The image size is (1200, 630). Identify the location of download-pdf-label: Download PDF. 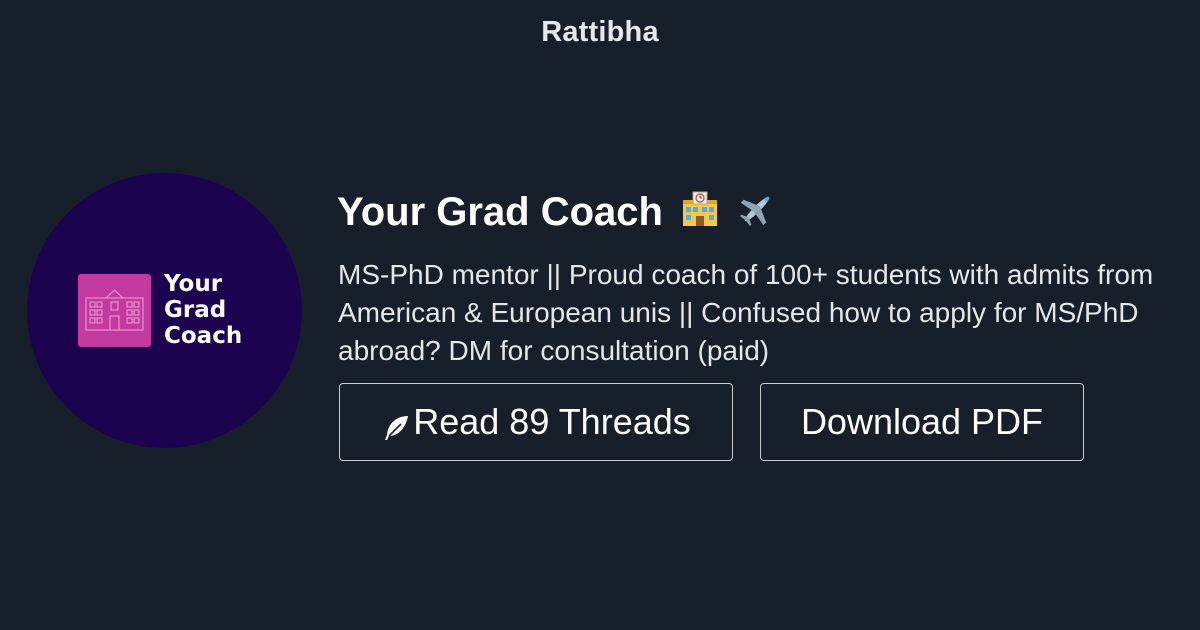
(922, 421).